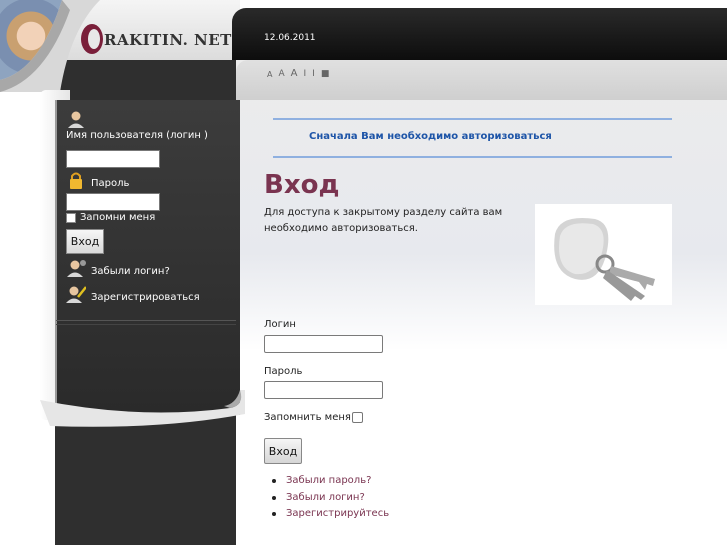  I want to click on lock-icon, so click(76, 180).